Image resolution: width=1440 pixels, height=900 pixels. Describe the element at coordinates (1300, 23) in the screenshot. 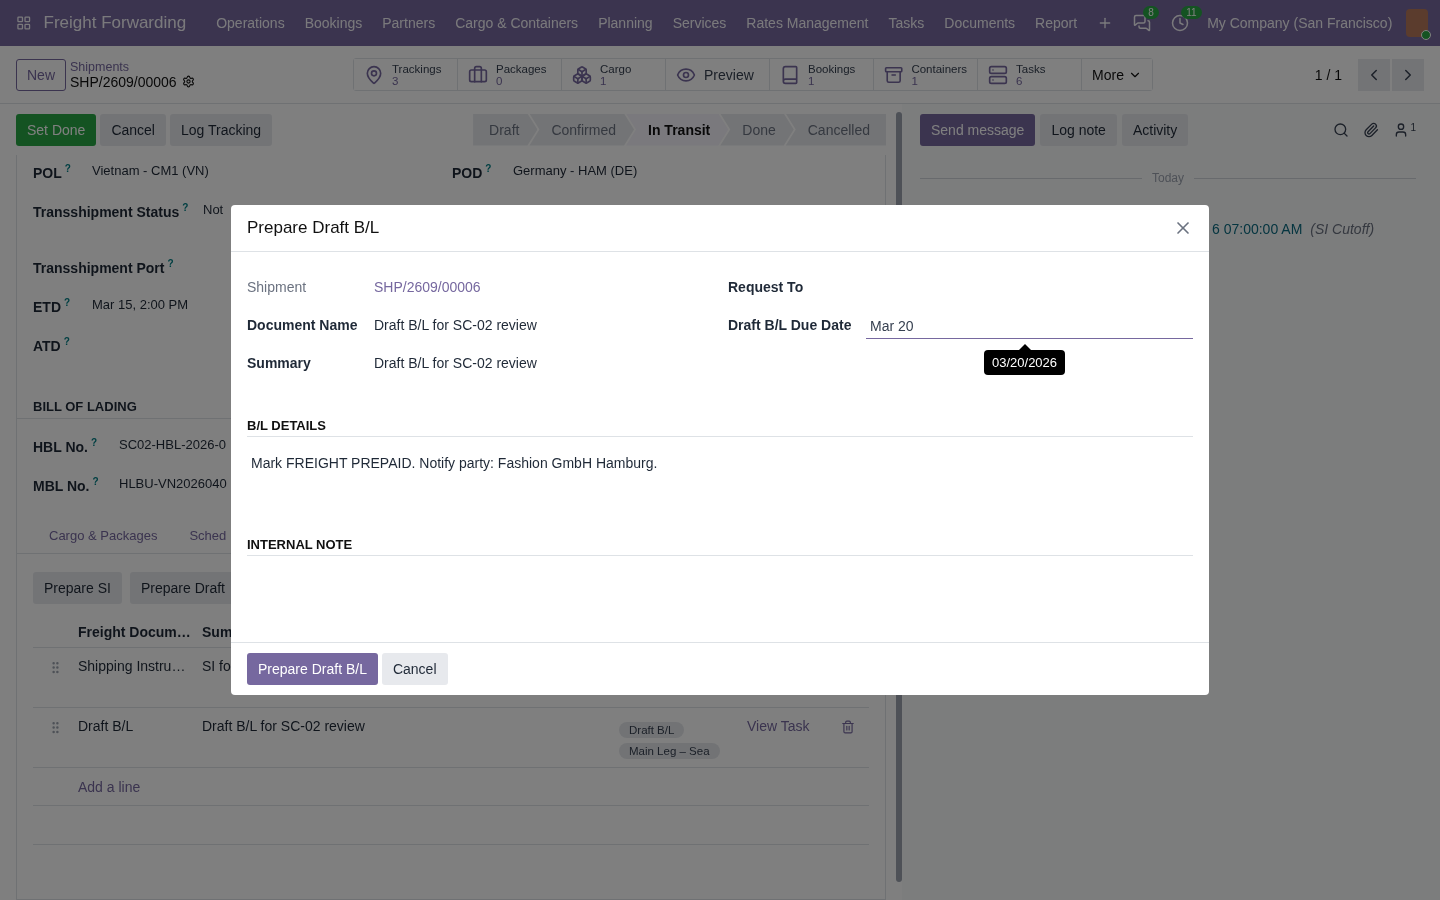

I see `company-switcher: My Company (San Francisco)` at that location.